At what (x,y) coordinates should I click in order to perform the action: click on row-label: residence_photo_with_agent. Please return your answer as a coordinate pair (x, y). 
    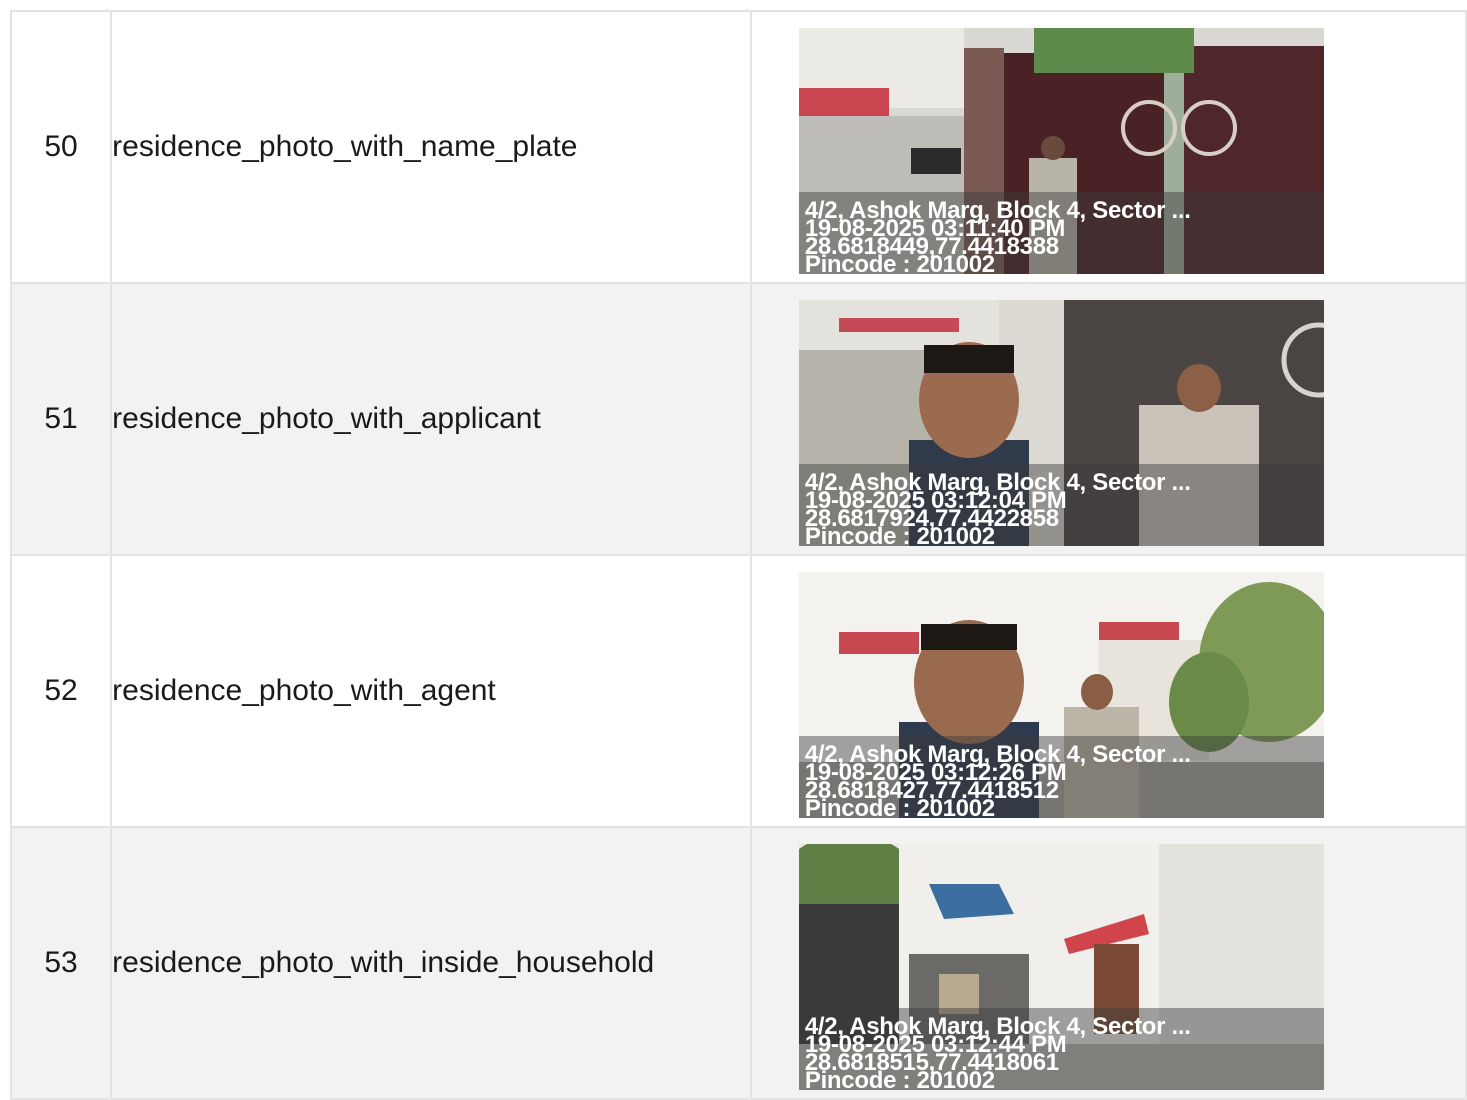
    Looking at the image, I should click on (431, 691).